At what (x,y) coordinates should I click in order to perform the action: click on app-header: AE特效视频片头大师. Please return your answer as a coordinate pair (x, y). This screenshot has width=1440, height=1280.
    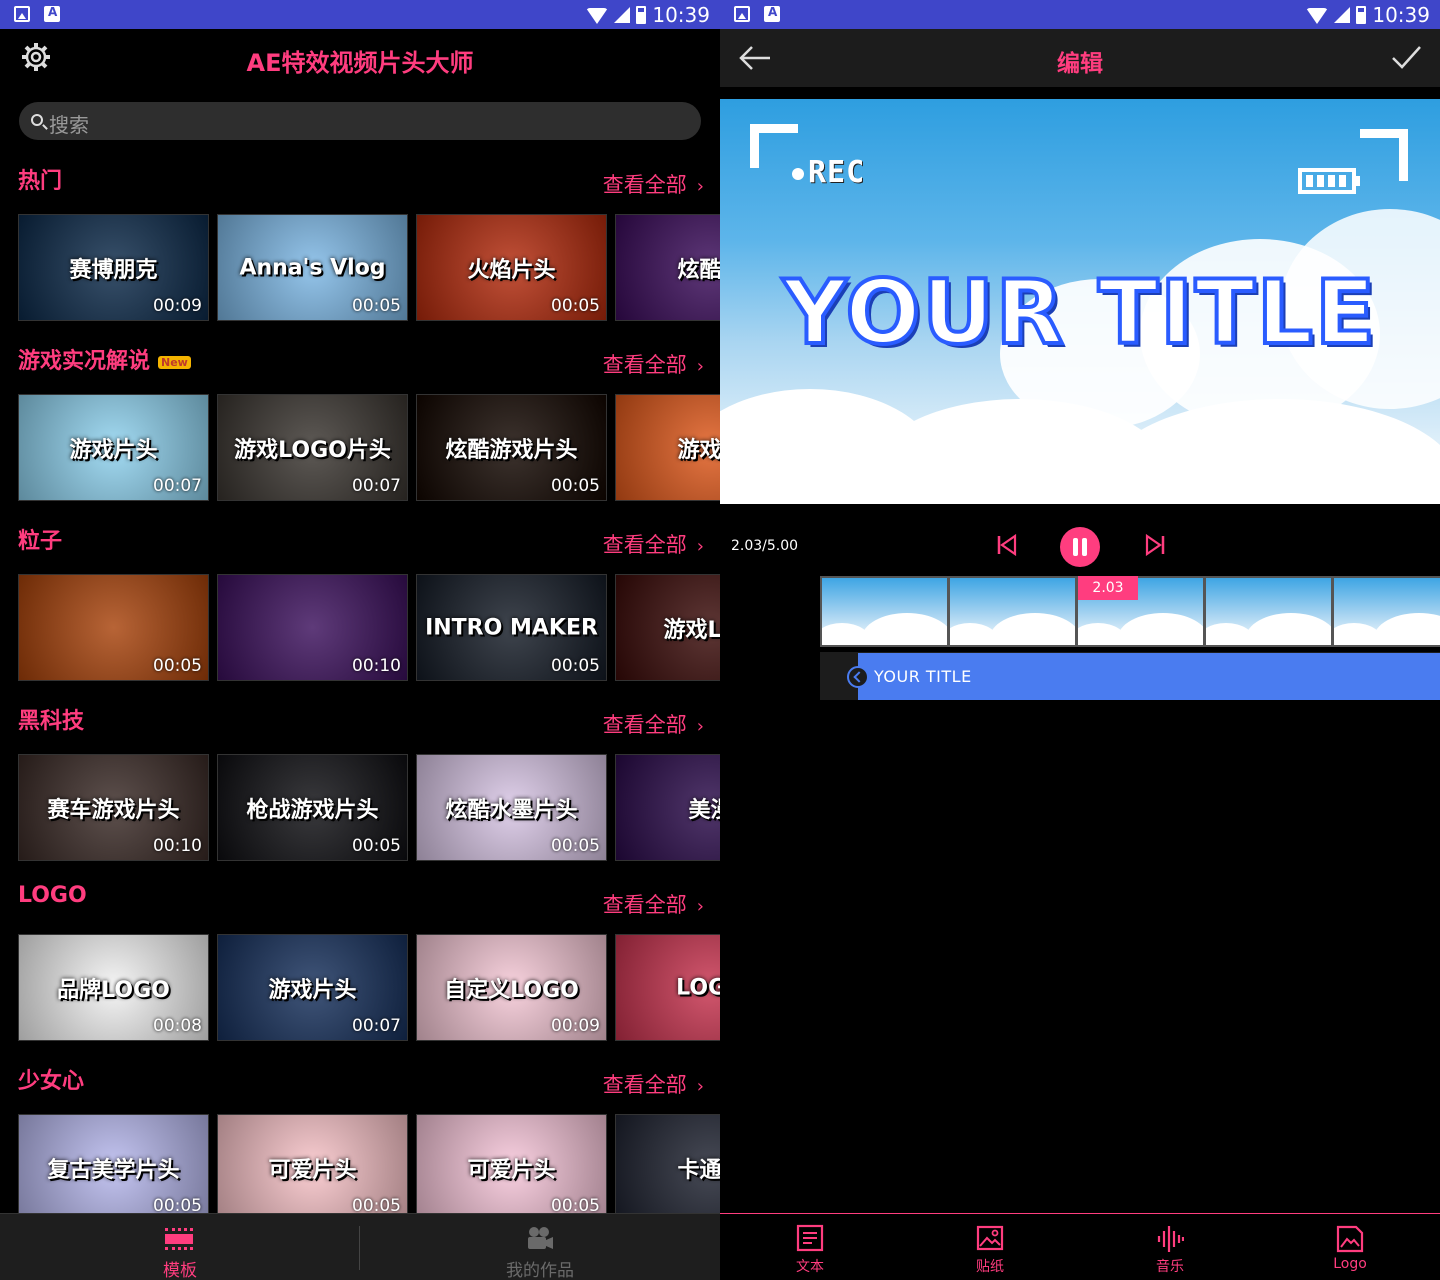
    Looking at the image, I should click on (360, 59).